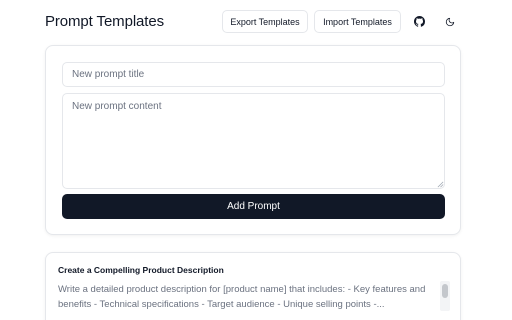  I want to click on scrollbar-thumb, so click(445, 291).